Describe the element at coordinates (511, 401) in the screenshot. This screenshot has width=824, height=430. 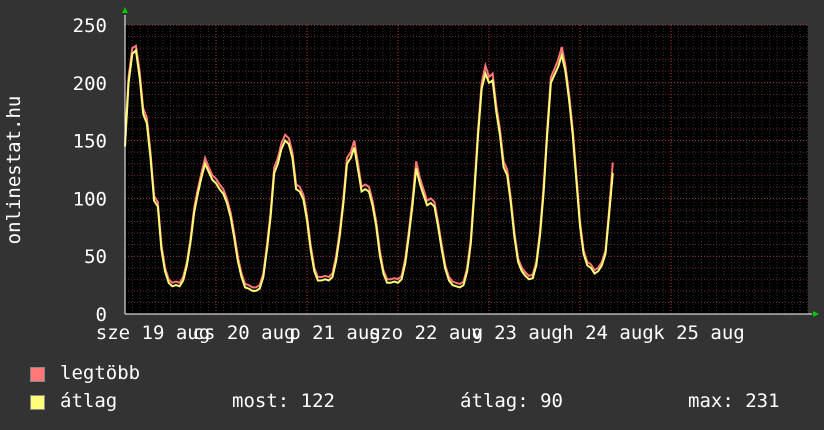
I see `stat-avg: átlag: 90` at that location.